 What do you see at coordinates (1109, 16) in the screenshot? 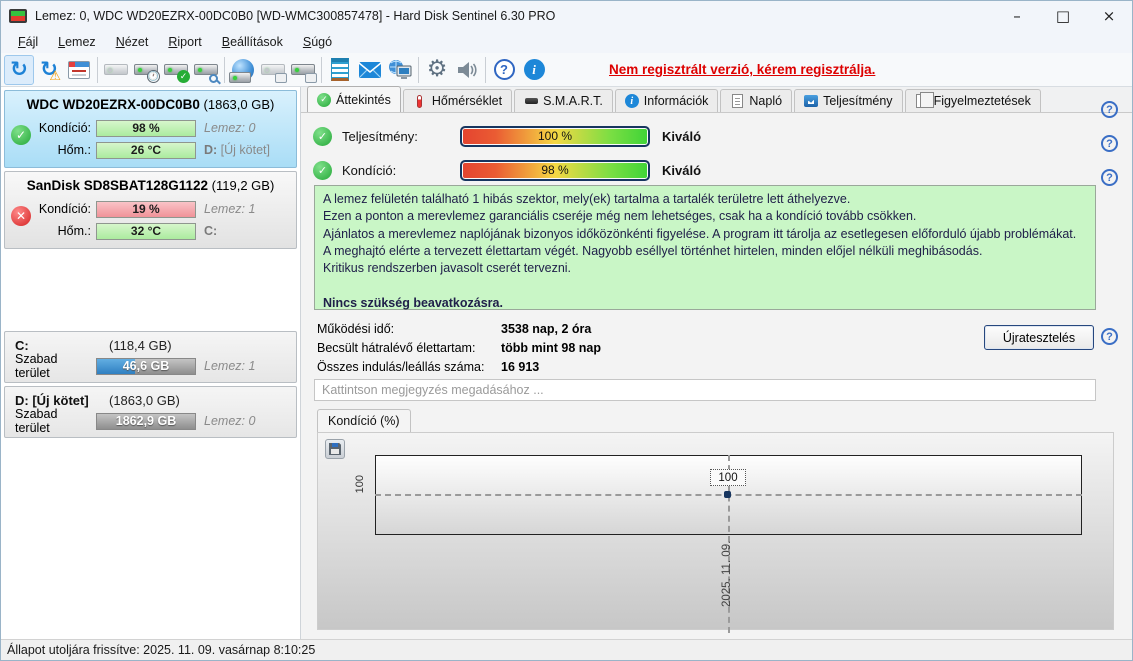
I see `close-button: ×` at bounding box center [1109, 16].